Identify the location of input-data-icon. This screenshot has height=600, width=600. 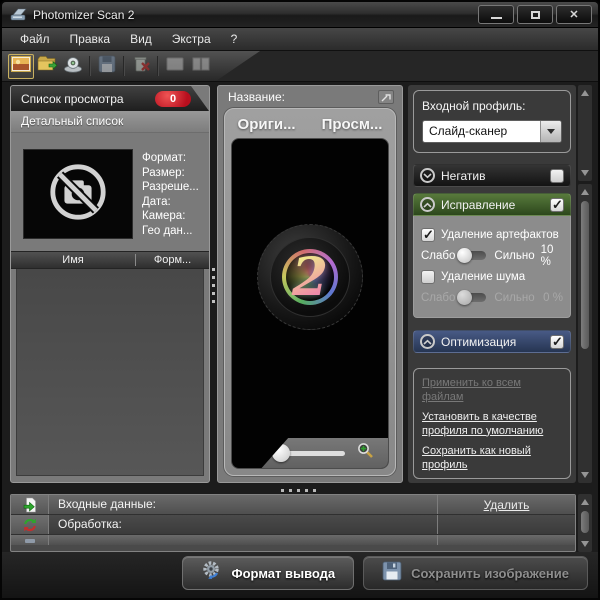
(30, 504).